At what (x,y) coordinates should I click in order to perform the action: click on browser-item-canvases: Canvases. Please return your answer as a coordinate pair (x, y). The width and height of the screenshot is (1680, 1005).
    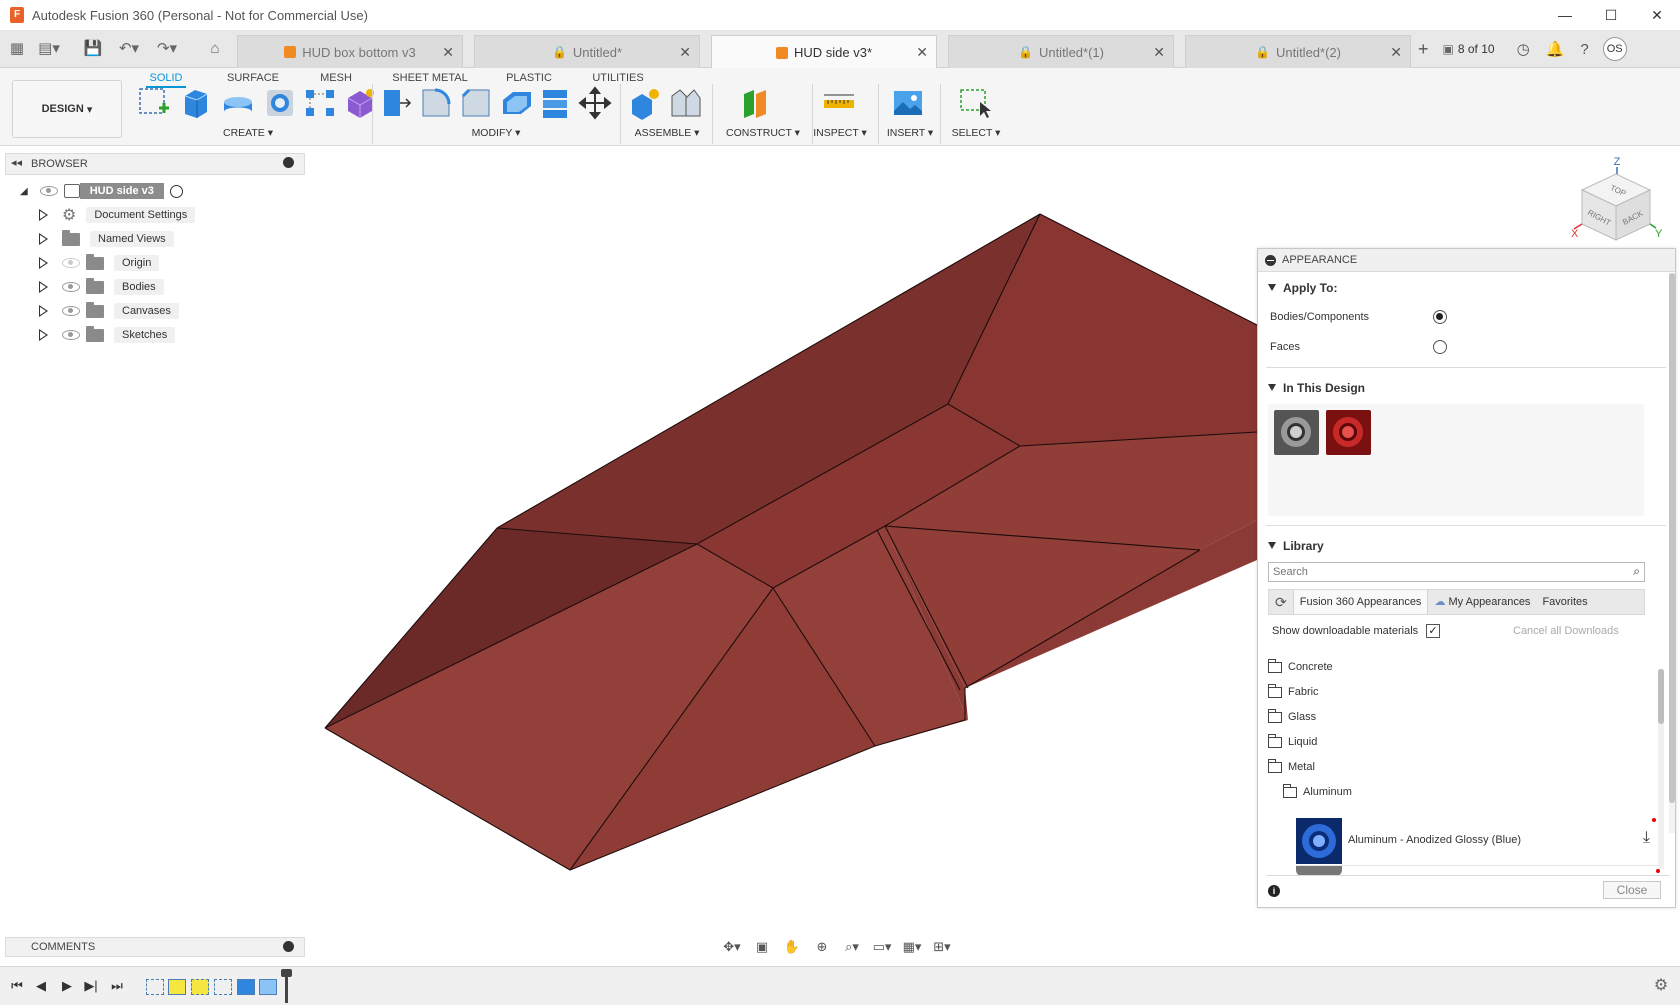
    Looking at the image, I should click on (108, 311).